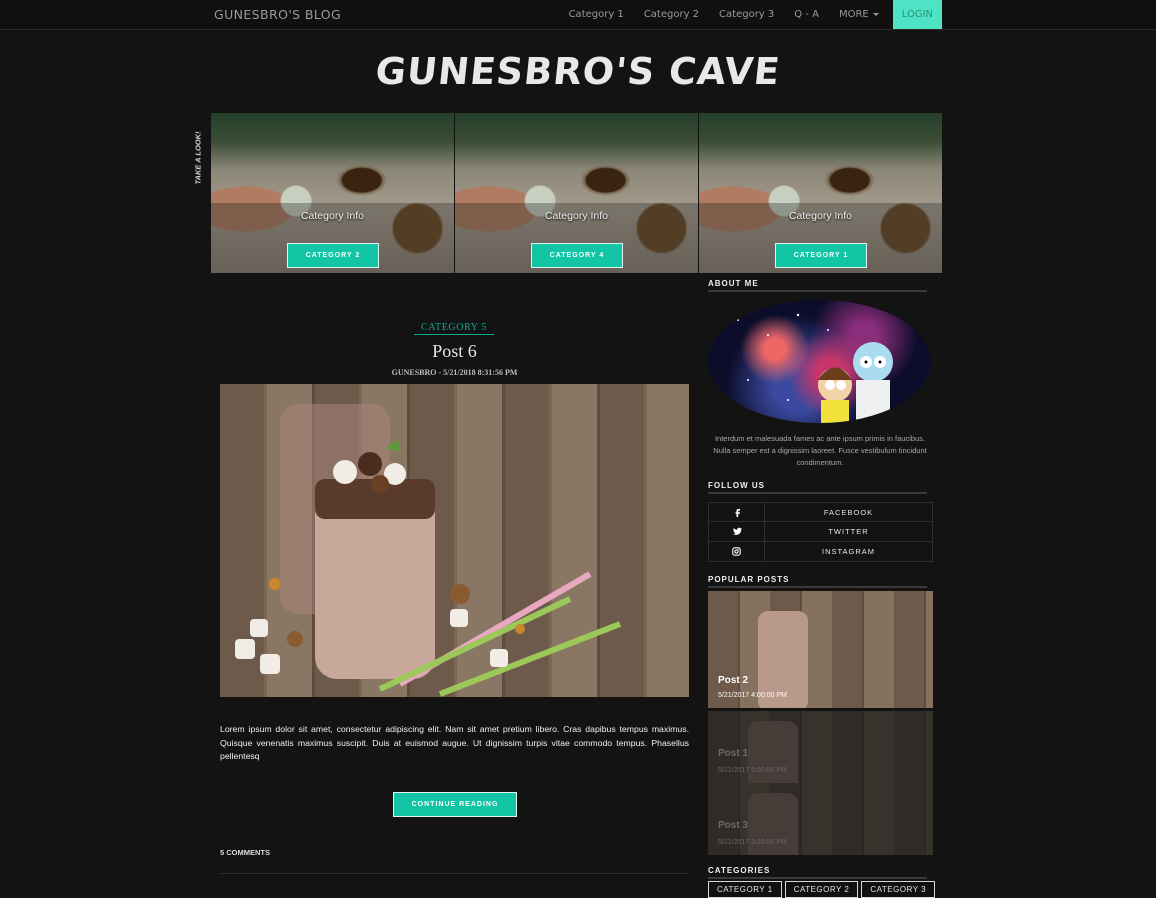  What do you see at coordinates (333, 255) in the screenshot?
I see `slide-category-button: CATEGORY 2` at bounding box center [333, 255].